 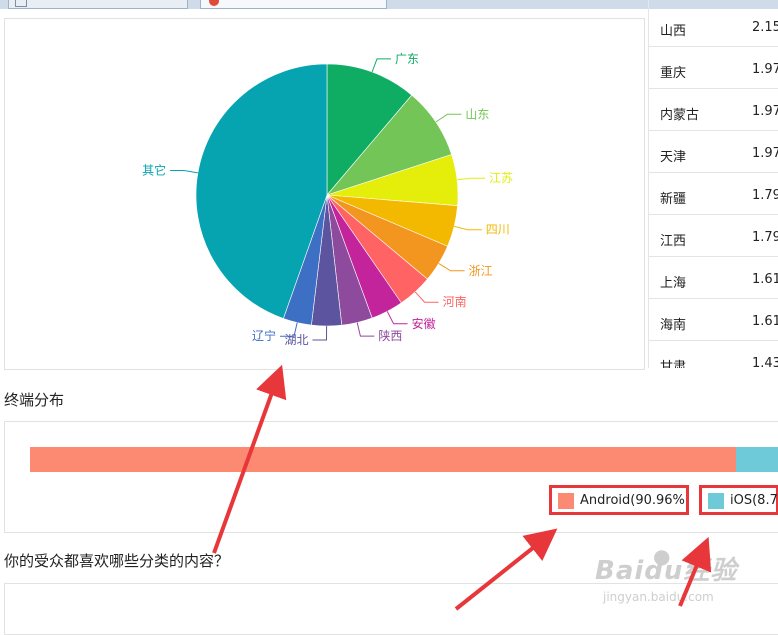 I want to click on bar-segment-ios, so click(x=757, y=459).